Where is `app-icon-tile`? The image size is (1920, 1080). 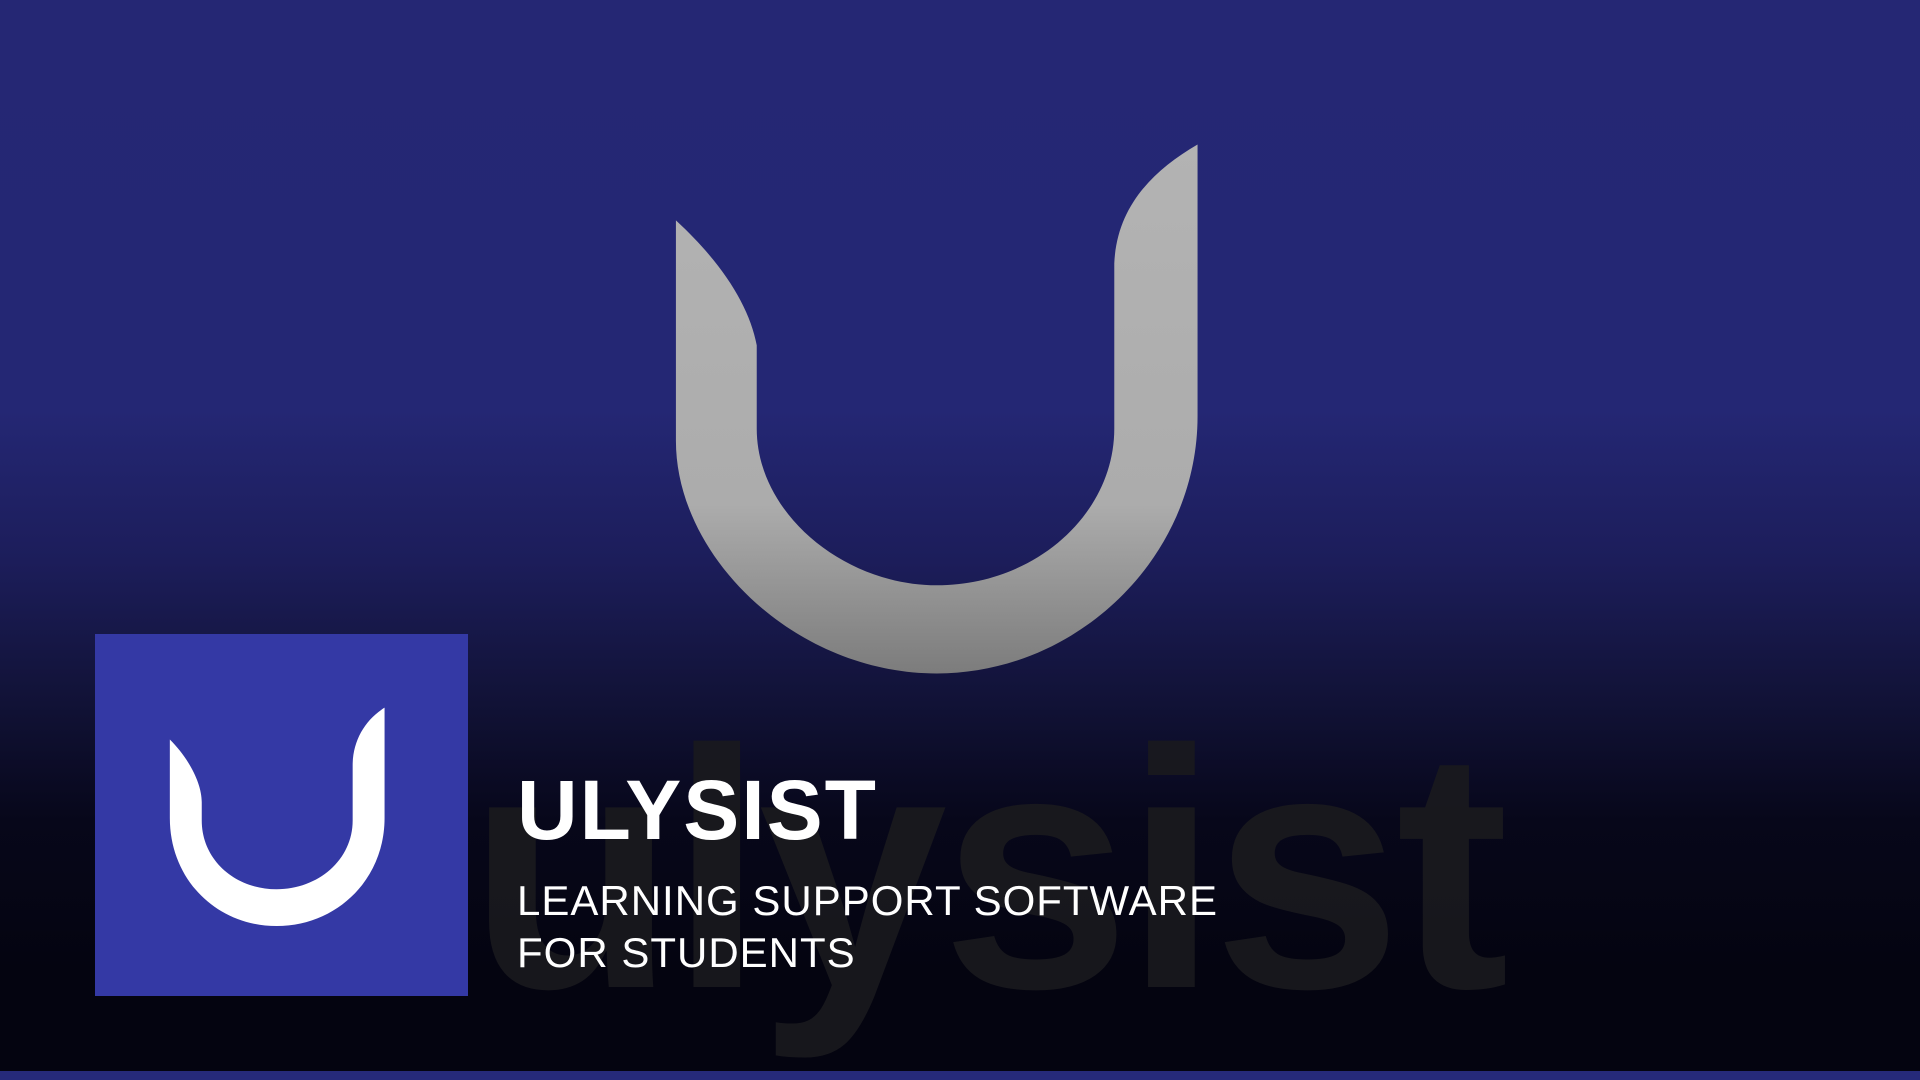
app-icon-tile is located at coordinates (281, 815).